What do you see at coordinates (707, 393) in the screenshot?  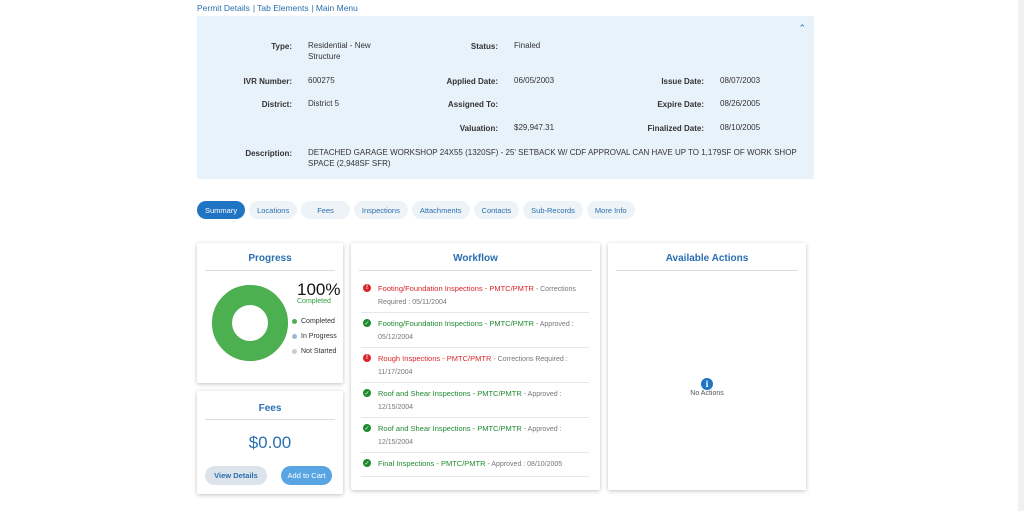 I see `no-actions-text: No Actions` at bounding box center [707, 393].